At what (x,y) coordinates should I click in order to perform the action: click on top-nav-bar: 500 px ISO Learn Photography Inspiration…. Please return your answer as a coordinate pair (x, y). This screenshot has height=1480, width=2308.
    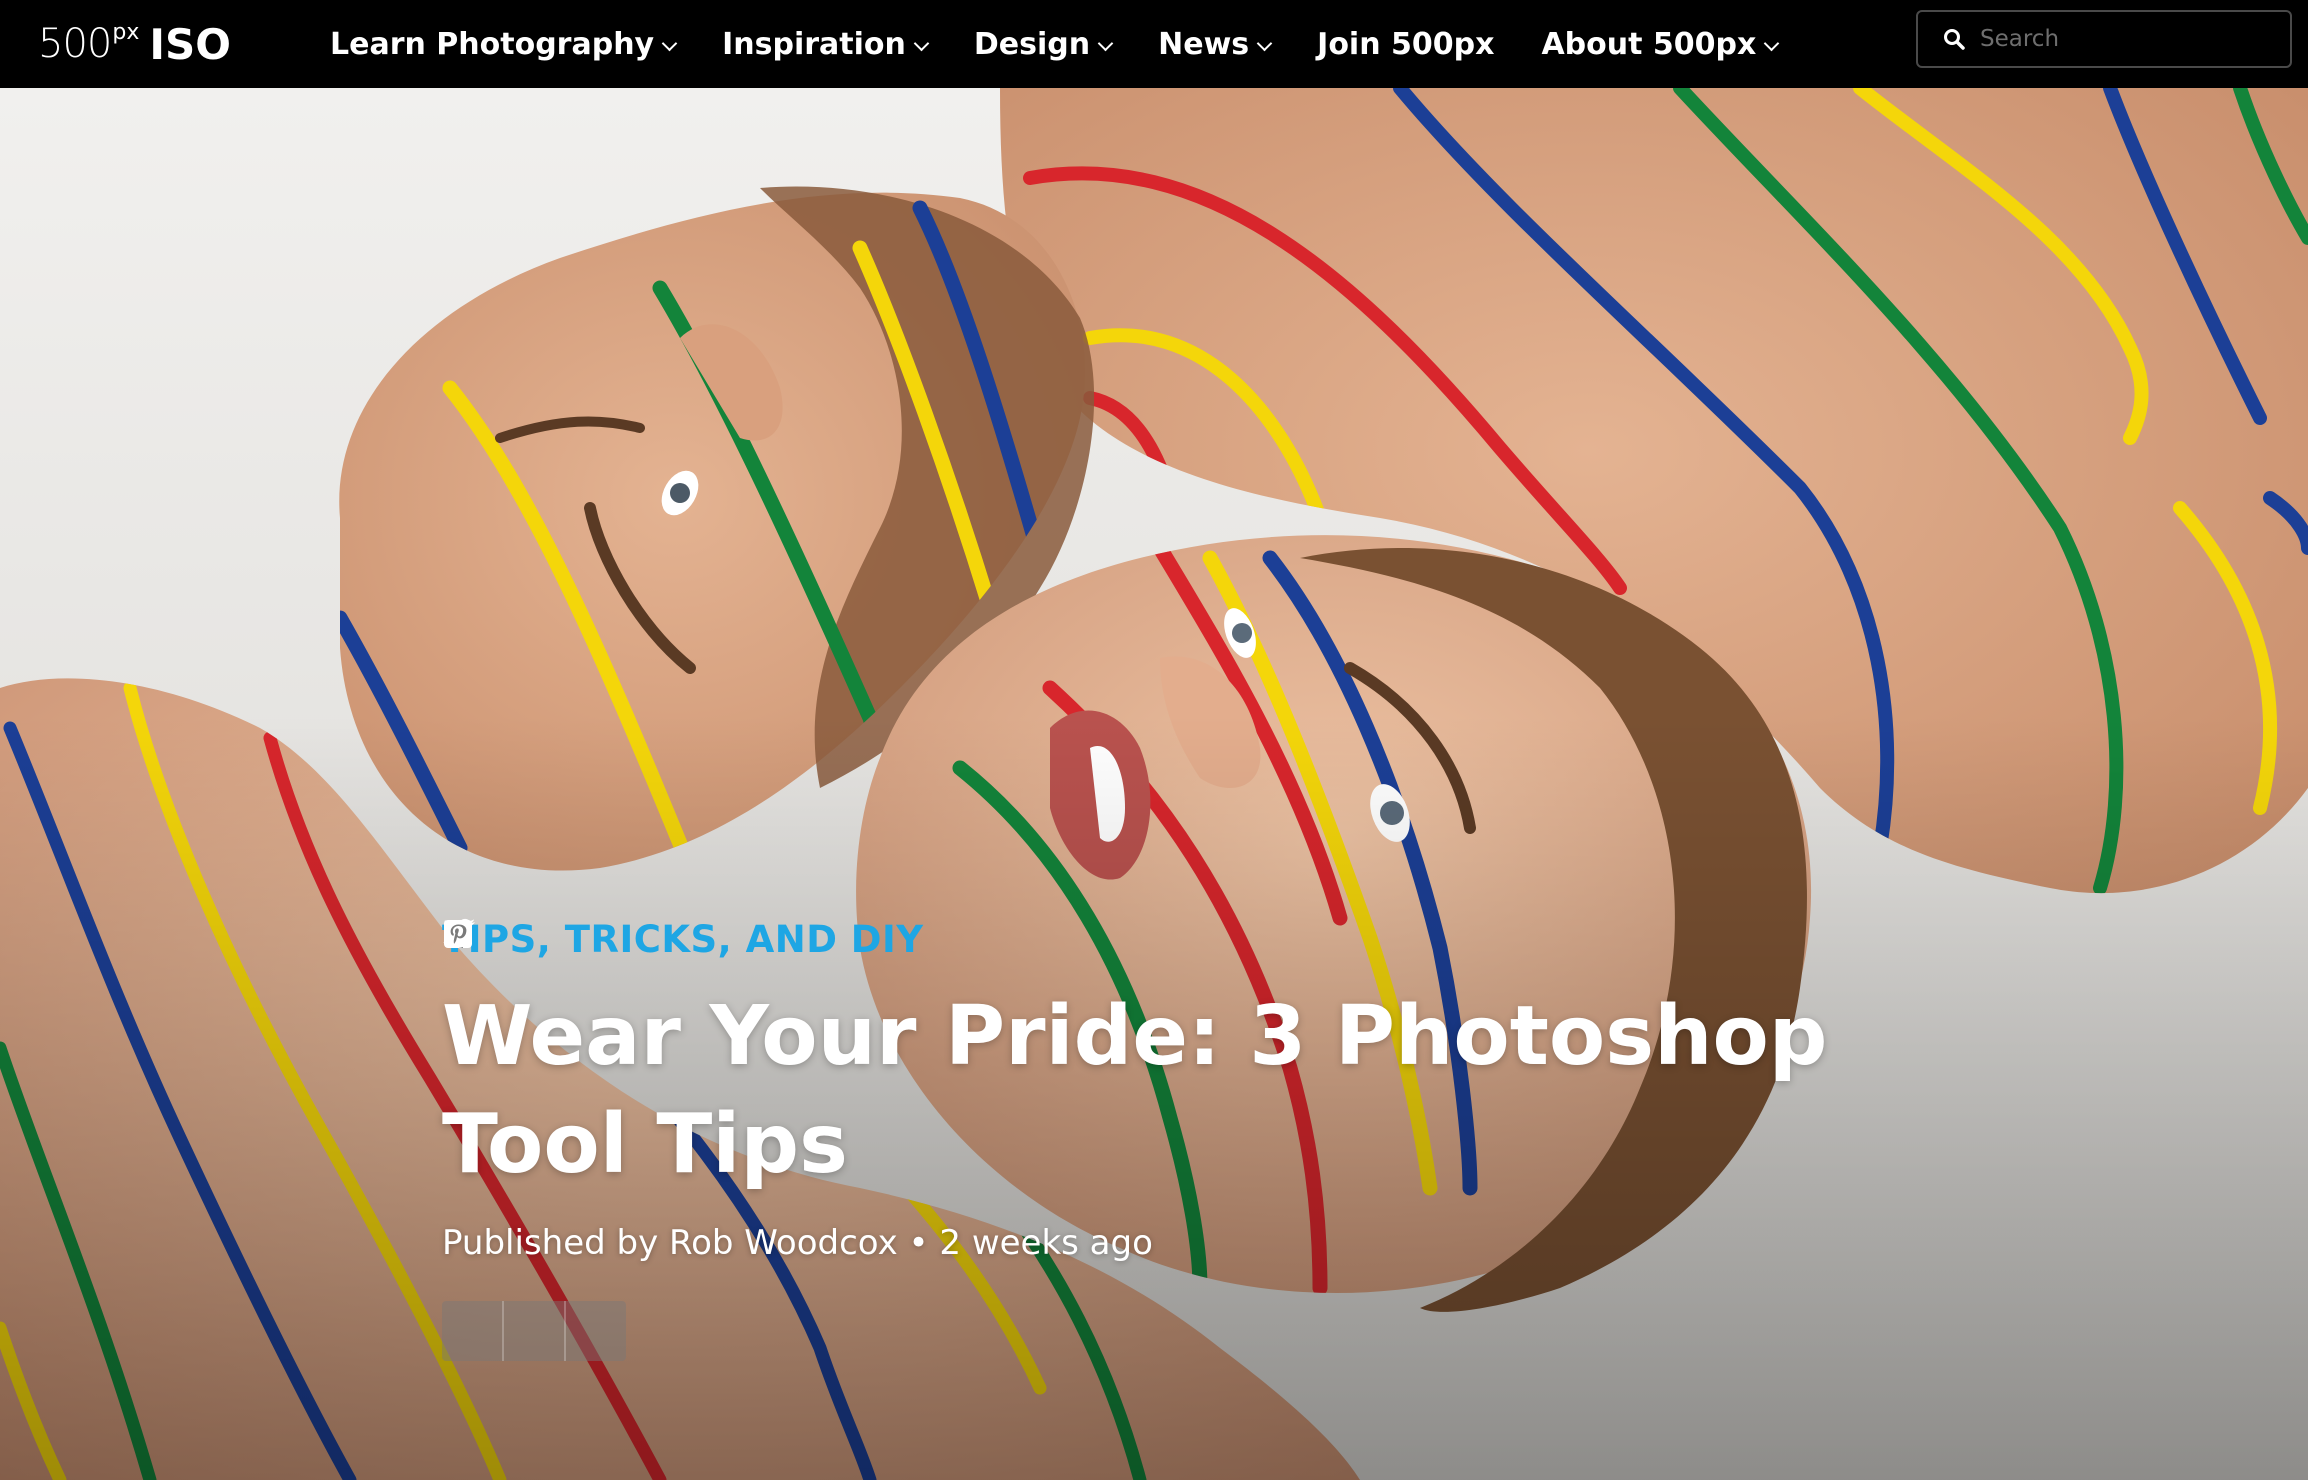
    Looking at the image, I should click on (1154, 44).